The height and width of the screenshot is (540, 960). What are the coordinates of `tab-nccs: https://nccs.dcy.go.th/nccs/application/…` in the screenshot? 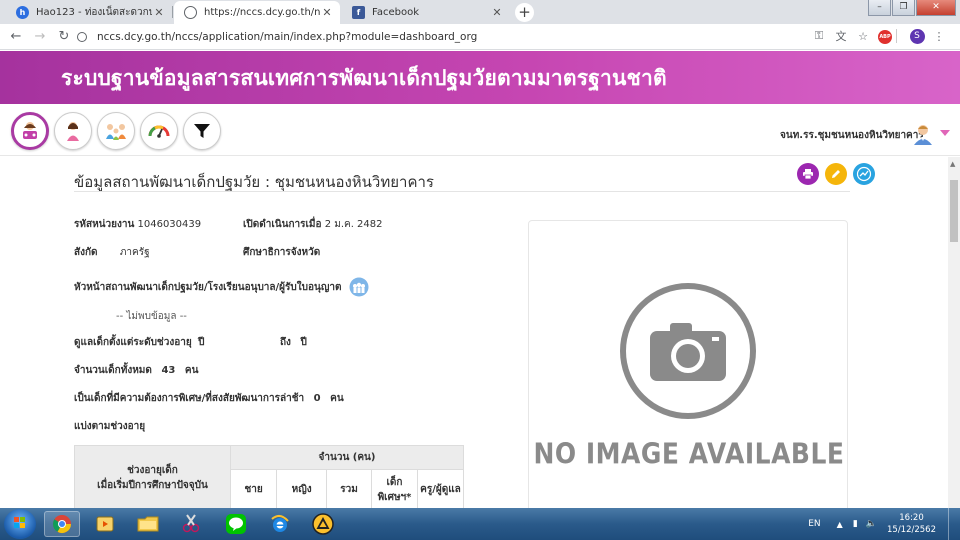 It's located at (257, 12).